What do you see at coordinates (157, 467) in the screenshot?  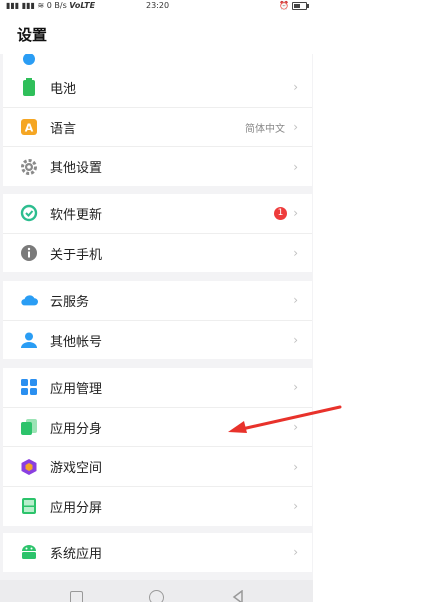 I see `settings-item-game-space: 游戏空间 ›` at bounding box center [157, 467].